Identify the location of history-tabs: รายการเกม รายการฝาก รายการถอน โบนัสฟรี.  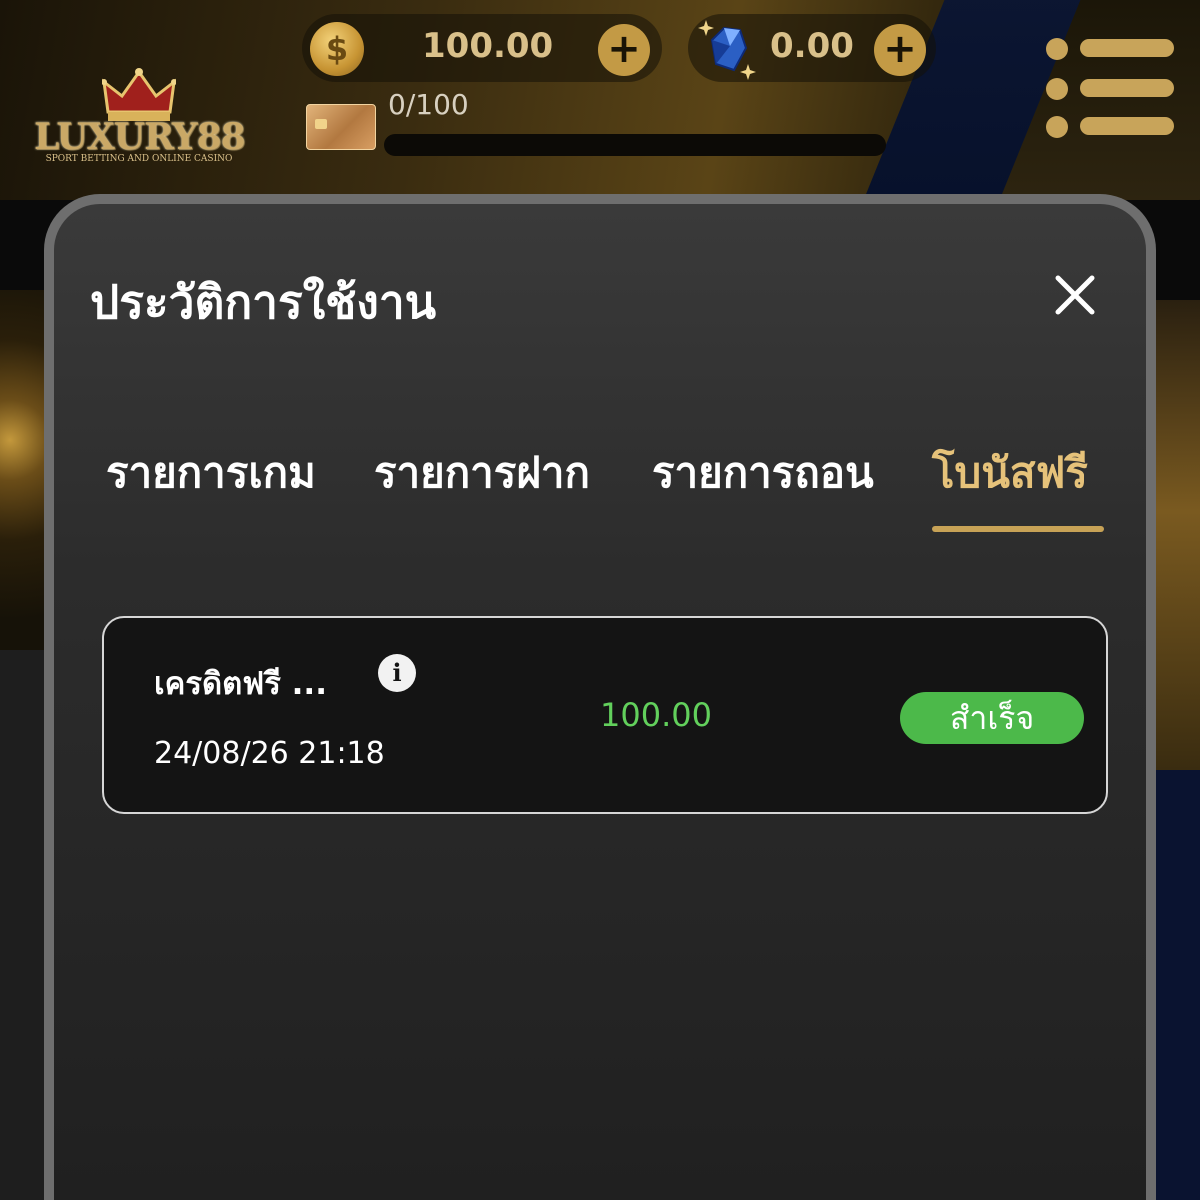
(611, 490).